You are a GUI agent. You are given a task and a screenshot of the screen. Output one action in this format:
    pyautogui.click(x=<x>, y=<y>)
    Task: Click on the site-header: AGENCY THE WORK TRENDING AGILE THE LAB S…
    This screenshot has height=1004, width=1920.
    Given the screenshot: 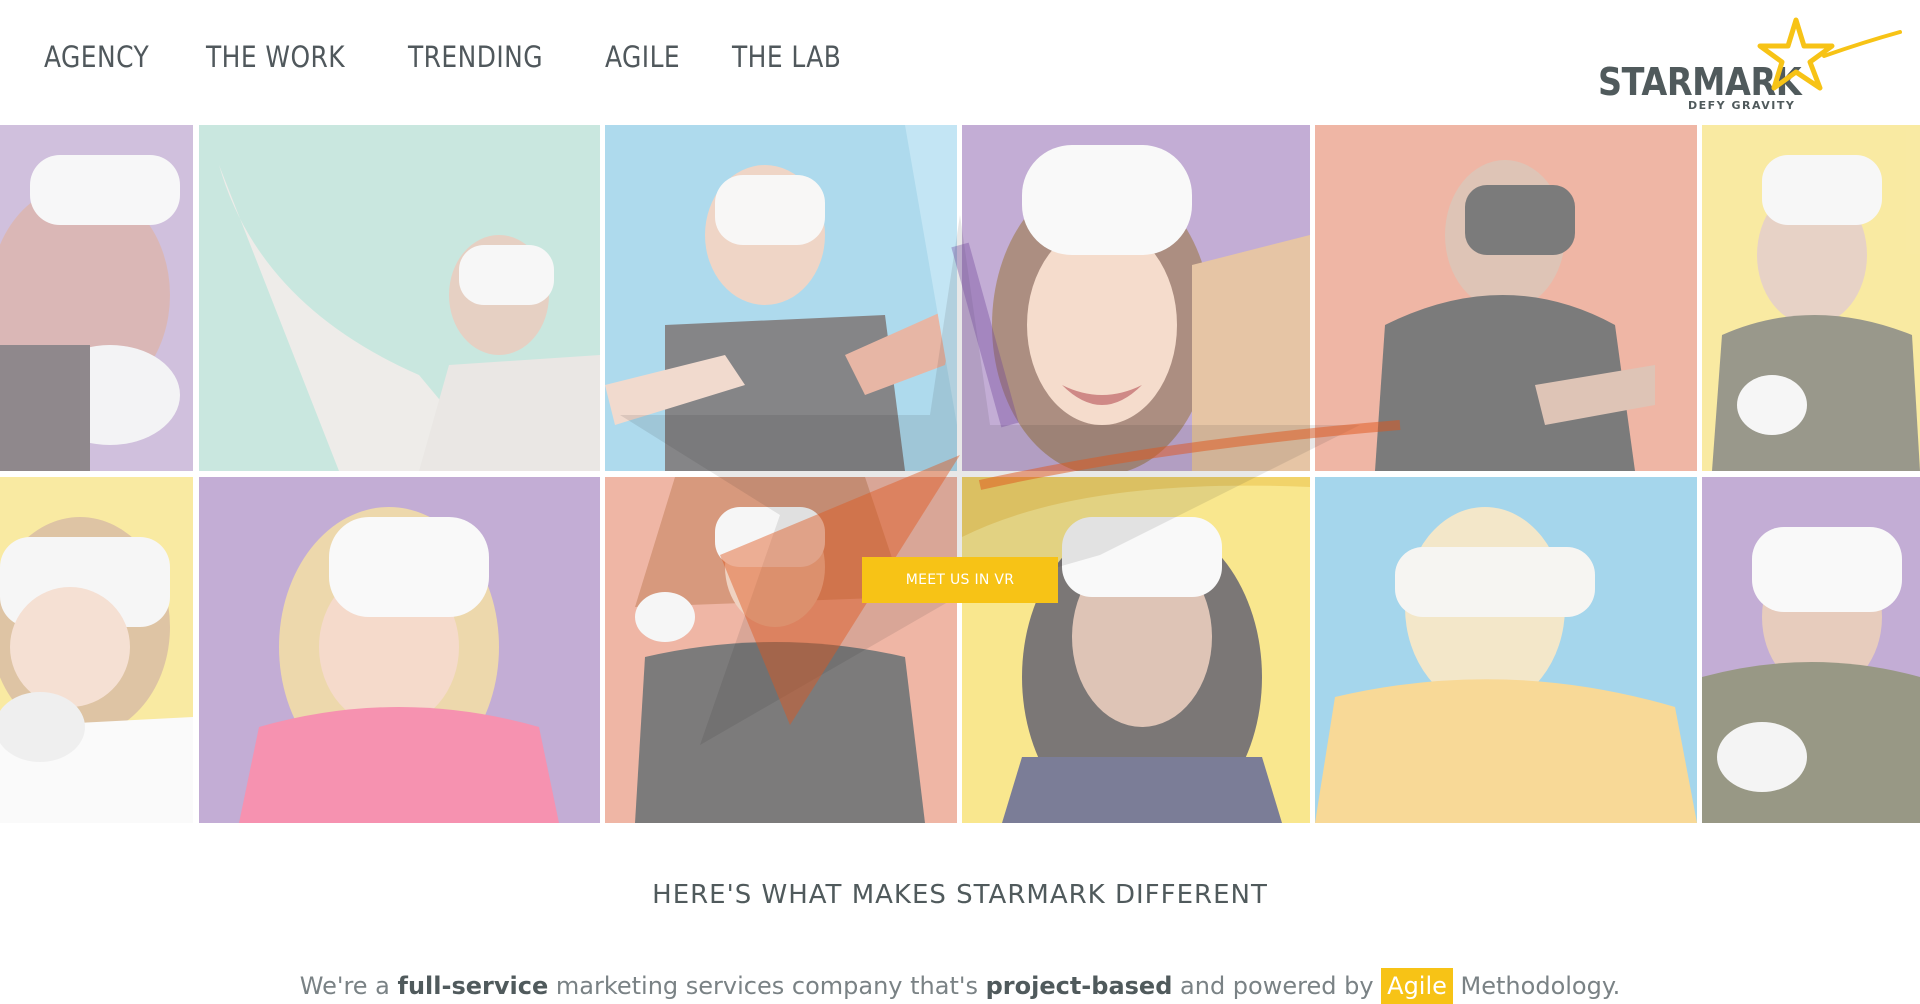 What is the action you would take?
    pyautogui.click(x=960, y=62)
    